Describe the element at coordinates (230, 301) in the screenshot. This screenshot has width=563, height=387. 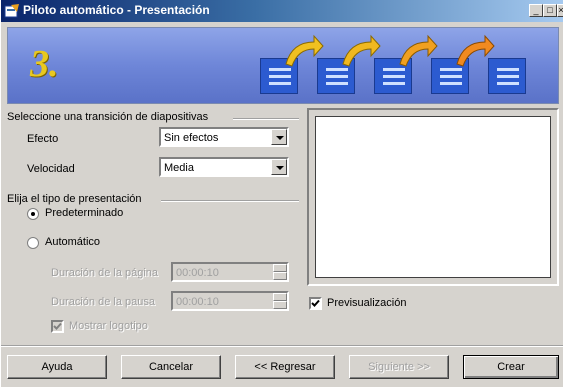
I see `pause-duration-spinner: 00:00:10` at that location.